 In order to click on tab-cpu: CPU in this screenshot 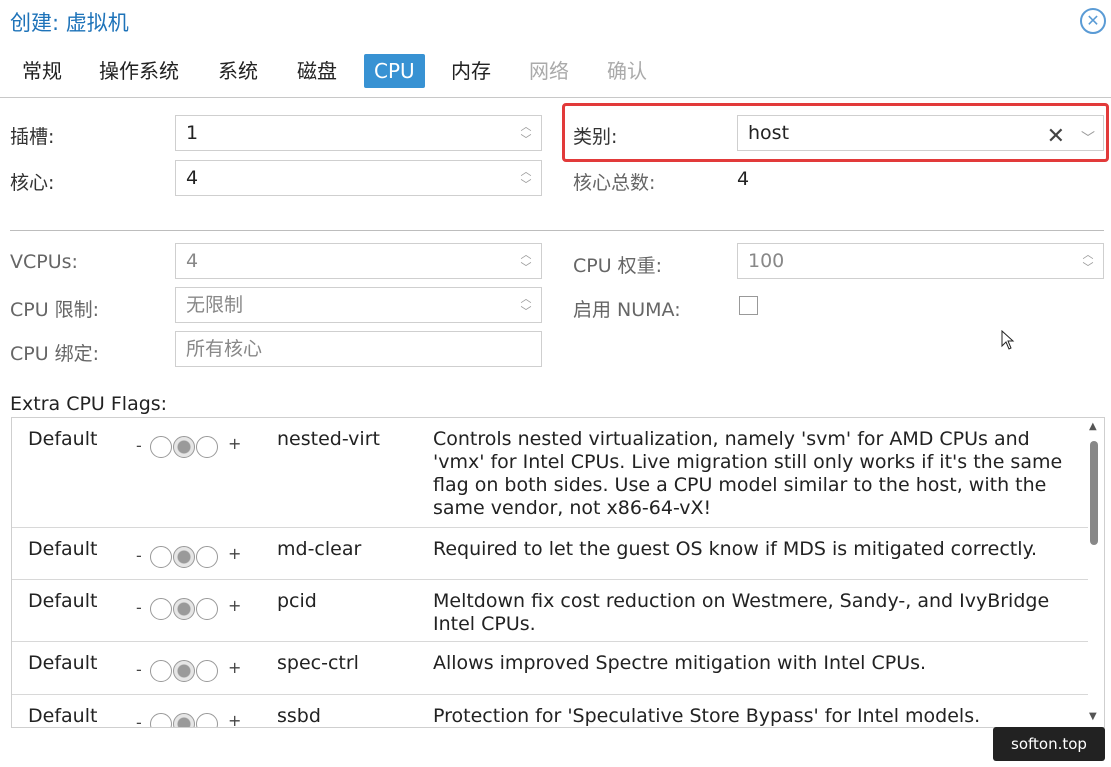, I will do `click(394, 71)`.